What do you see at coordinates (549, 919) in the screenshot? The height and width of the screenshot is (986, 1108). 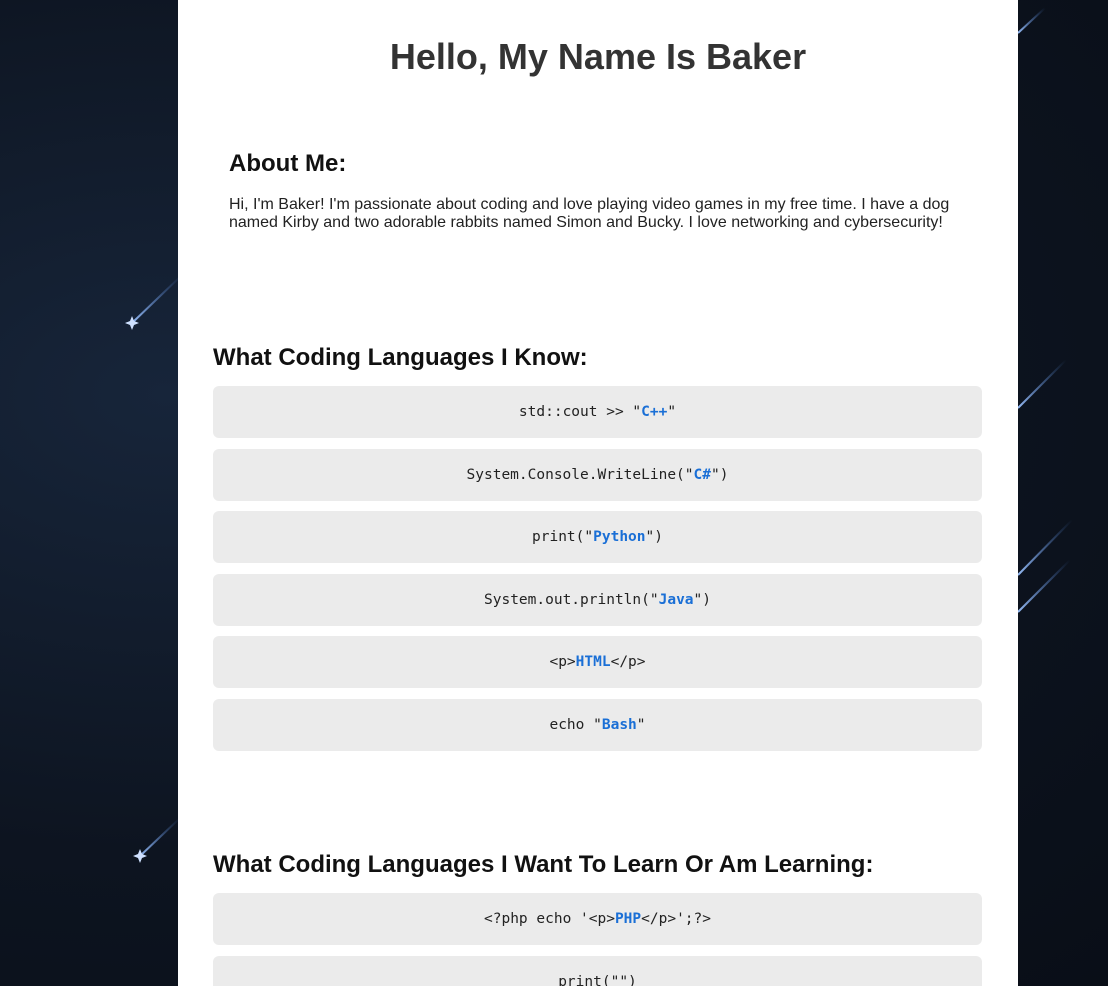 I see `code-prefix: <?php echo '<p>` at bounding box center [549, 919].